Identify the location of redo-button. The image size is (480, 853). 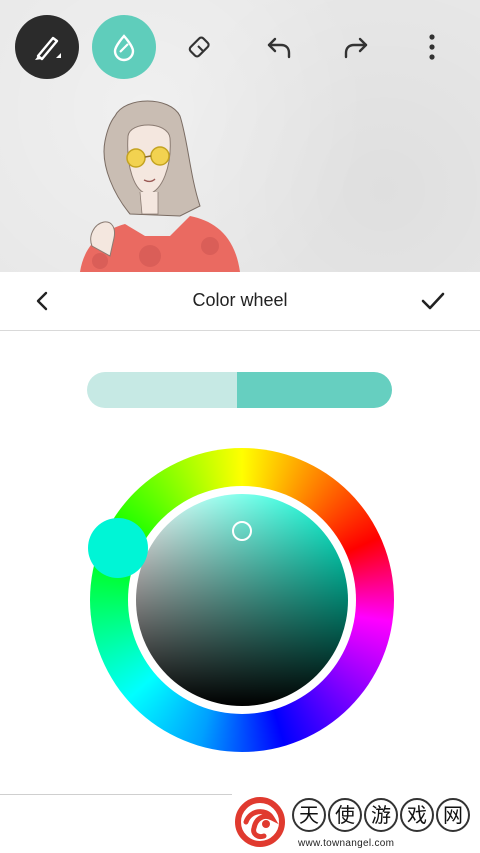
(356, 47).